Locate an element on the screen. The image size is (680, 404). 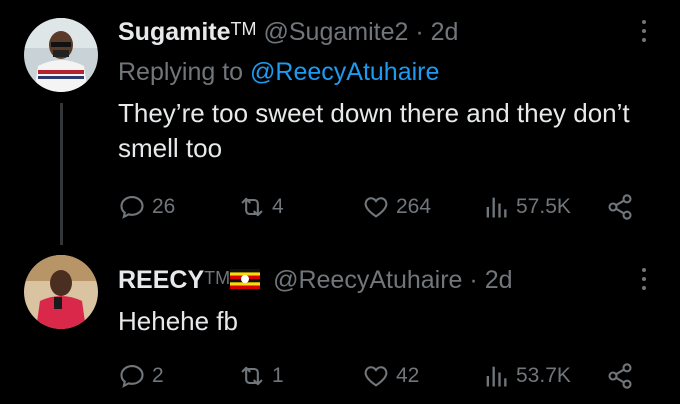
uganda-flag-icon is located at coordinates (245, 279).